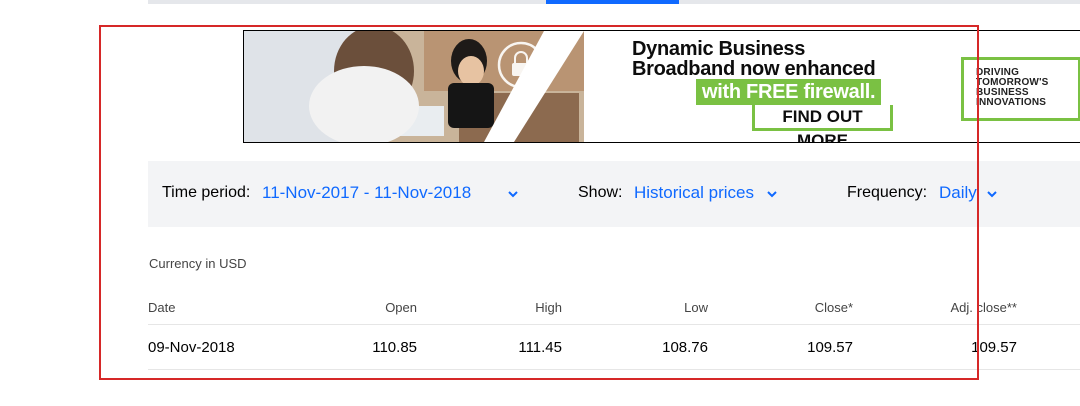 Image resolution: width=1080 pixels, height=406 pixels. Describe the element at coordinates (983, 307) in the screenshot. I see `column-header-adj-close: Adj. close**` at that location.